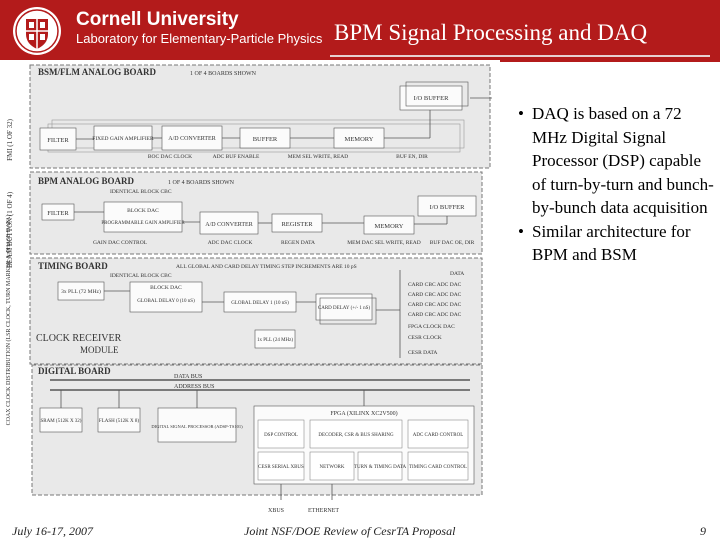  What do you see at coordinates (79, 338) in the screenshot?
I see `clock-receiver-title: CLOCK RECEIVER` at bounding box center [79, 338].